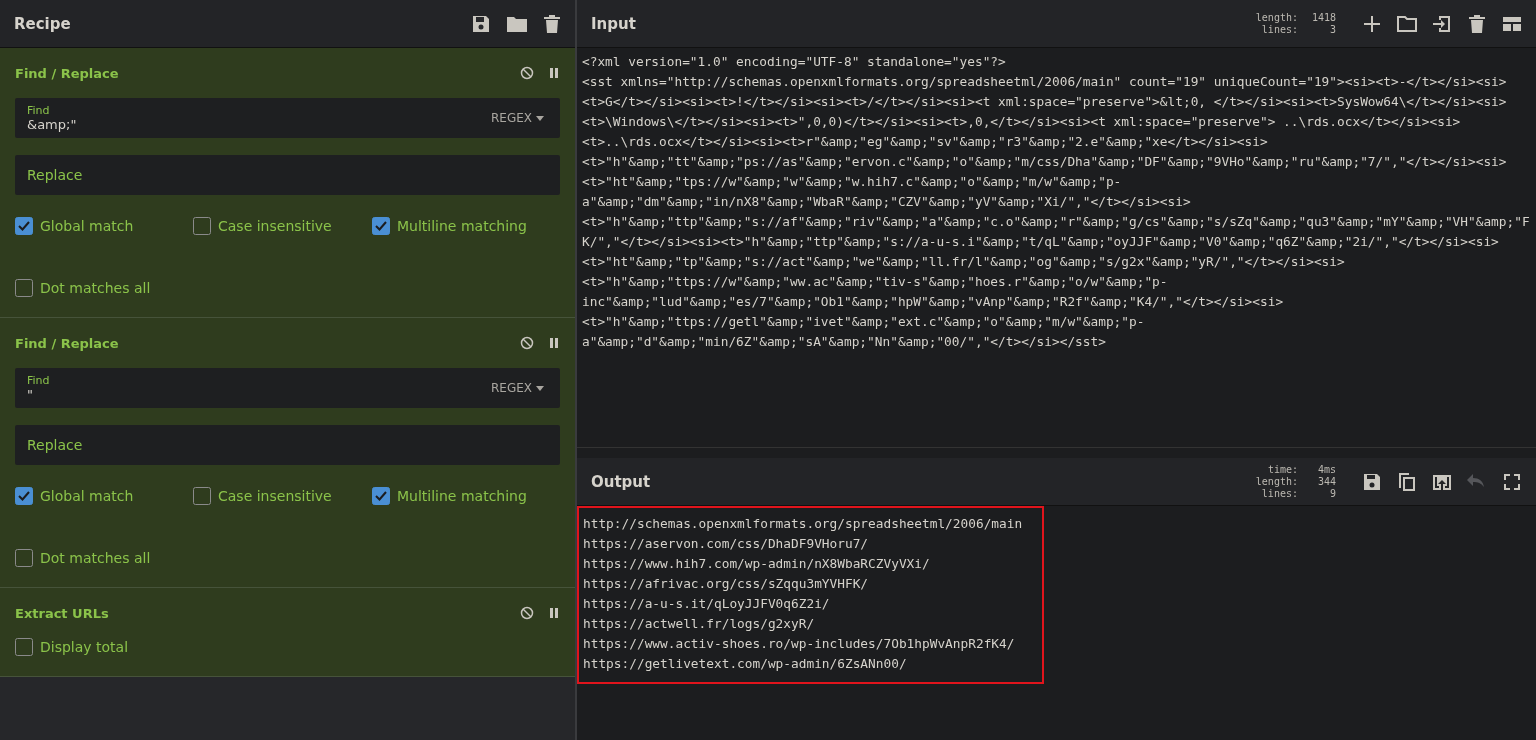  Describe the element at coordinates (62, 613) in the screenshot. I see `operation-title: Extract URLs` at that location.